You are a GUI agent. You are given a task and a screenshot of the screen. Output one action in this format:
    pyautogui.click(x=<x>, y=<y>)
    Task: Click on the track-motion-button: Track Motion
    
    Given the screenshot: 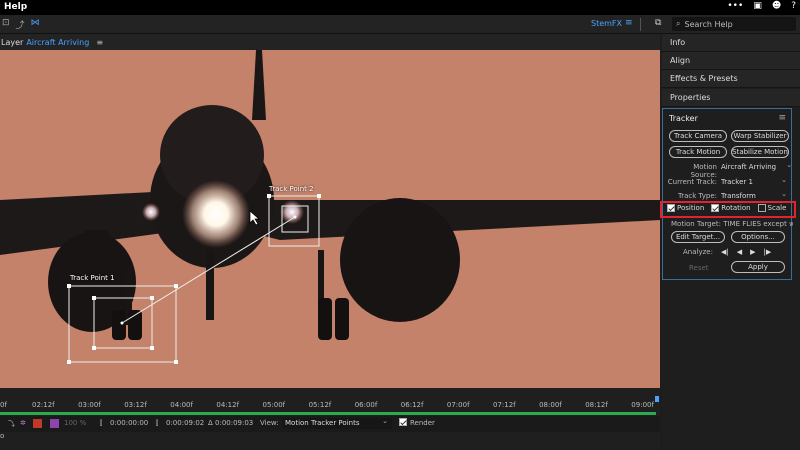 What is the action you would take?
    pyautogui.click(x=698, y=152)
    